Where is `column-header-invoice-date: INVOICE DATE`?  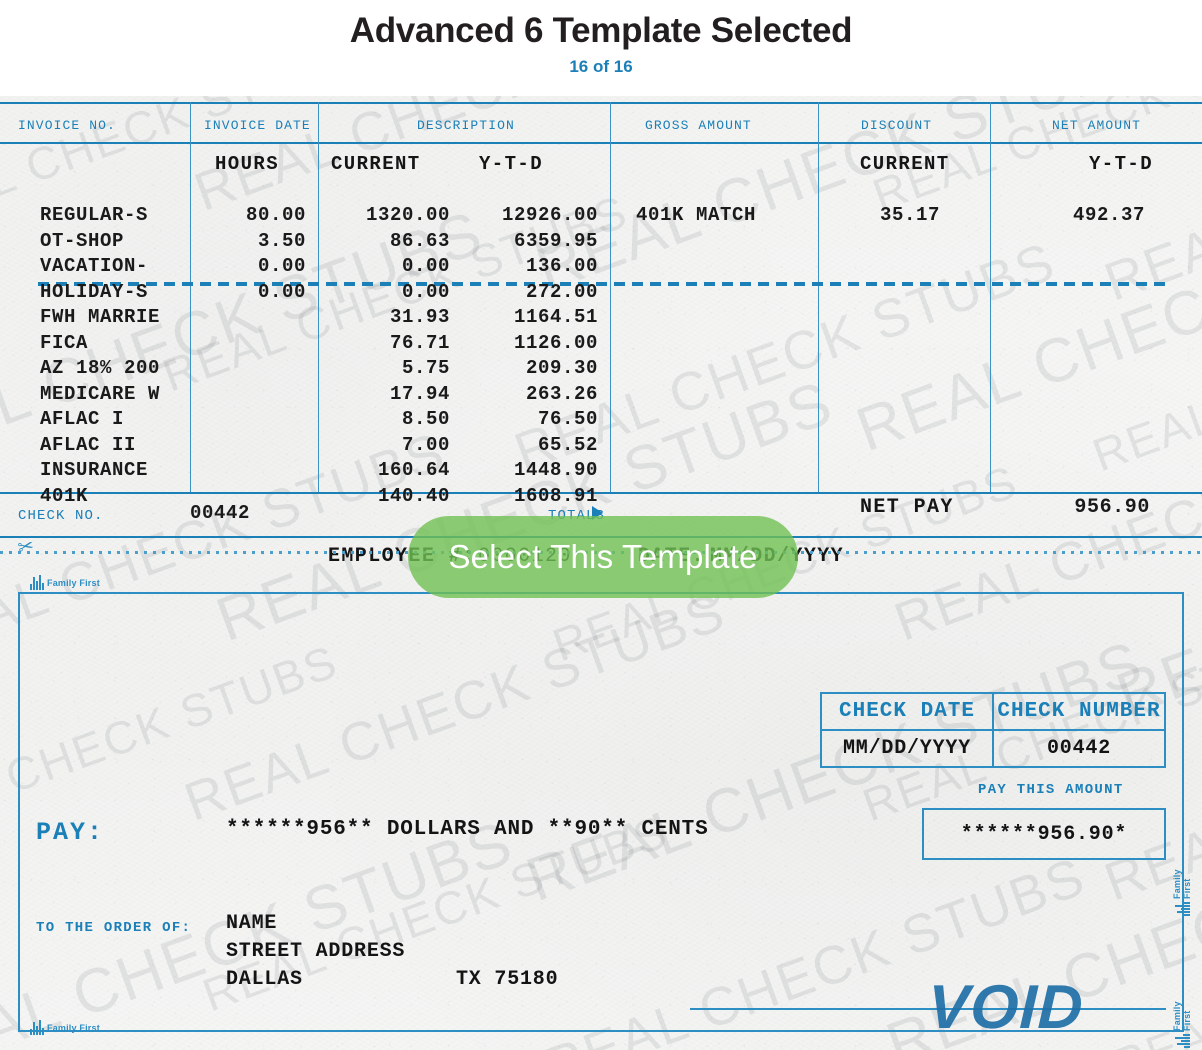 column-header-invoice-date: INVOICE DATE is located at coordinates (257, 125).